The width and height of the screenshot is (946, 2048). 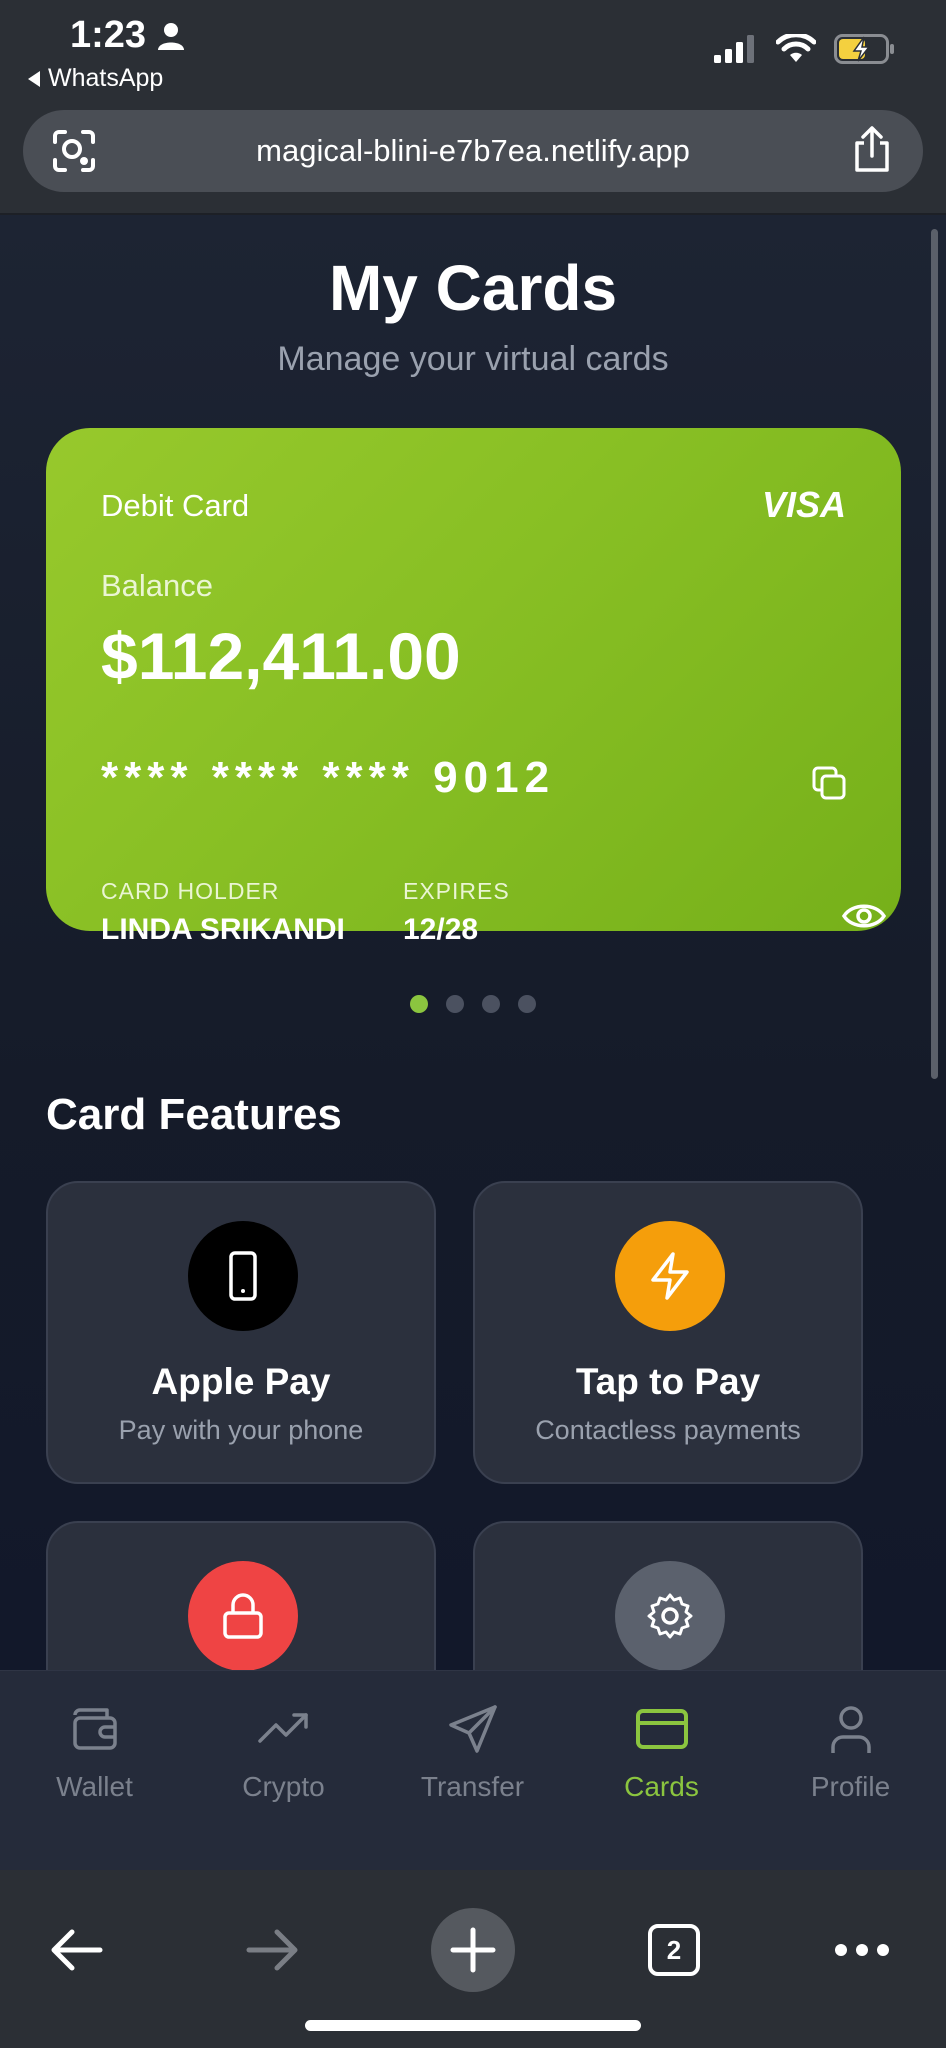 I want to click on back-triangle-icon, so click(x=34, y=78).